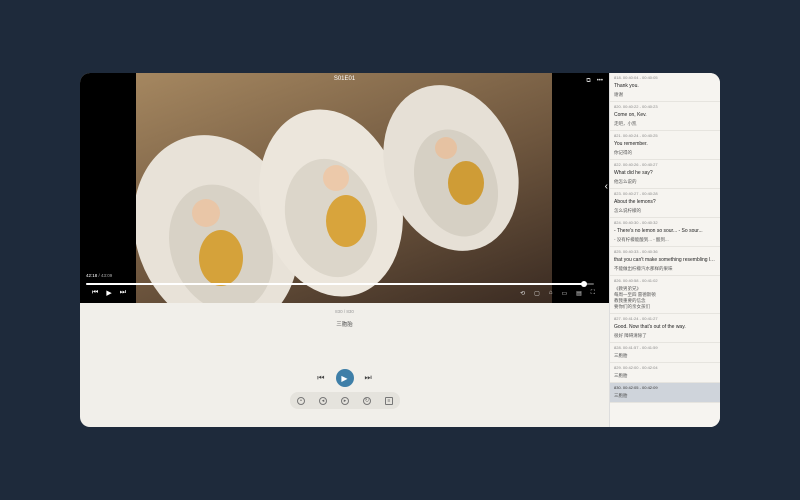  I want to click on english-line: Good. Now that's out of the way., so click(650, 327).